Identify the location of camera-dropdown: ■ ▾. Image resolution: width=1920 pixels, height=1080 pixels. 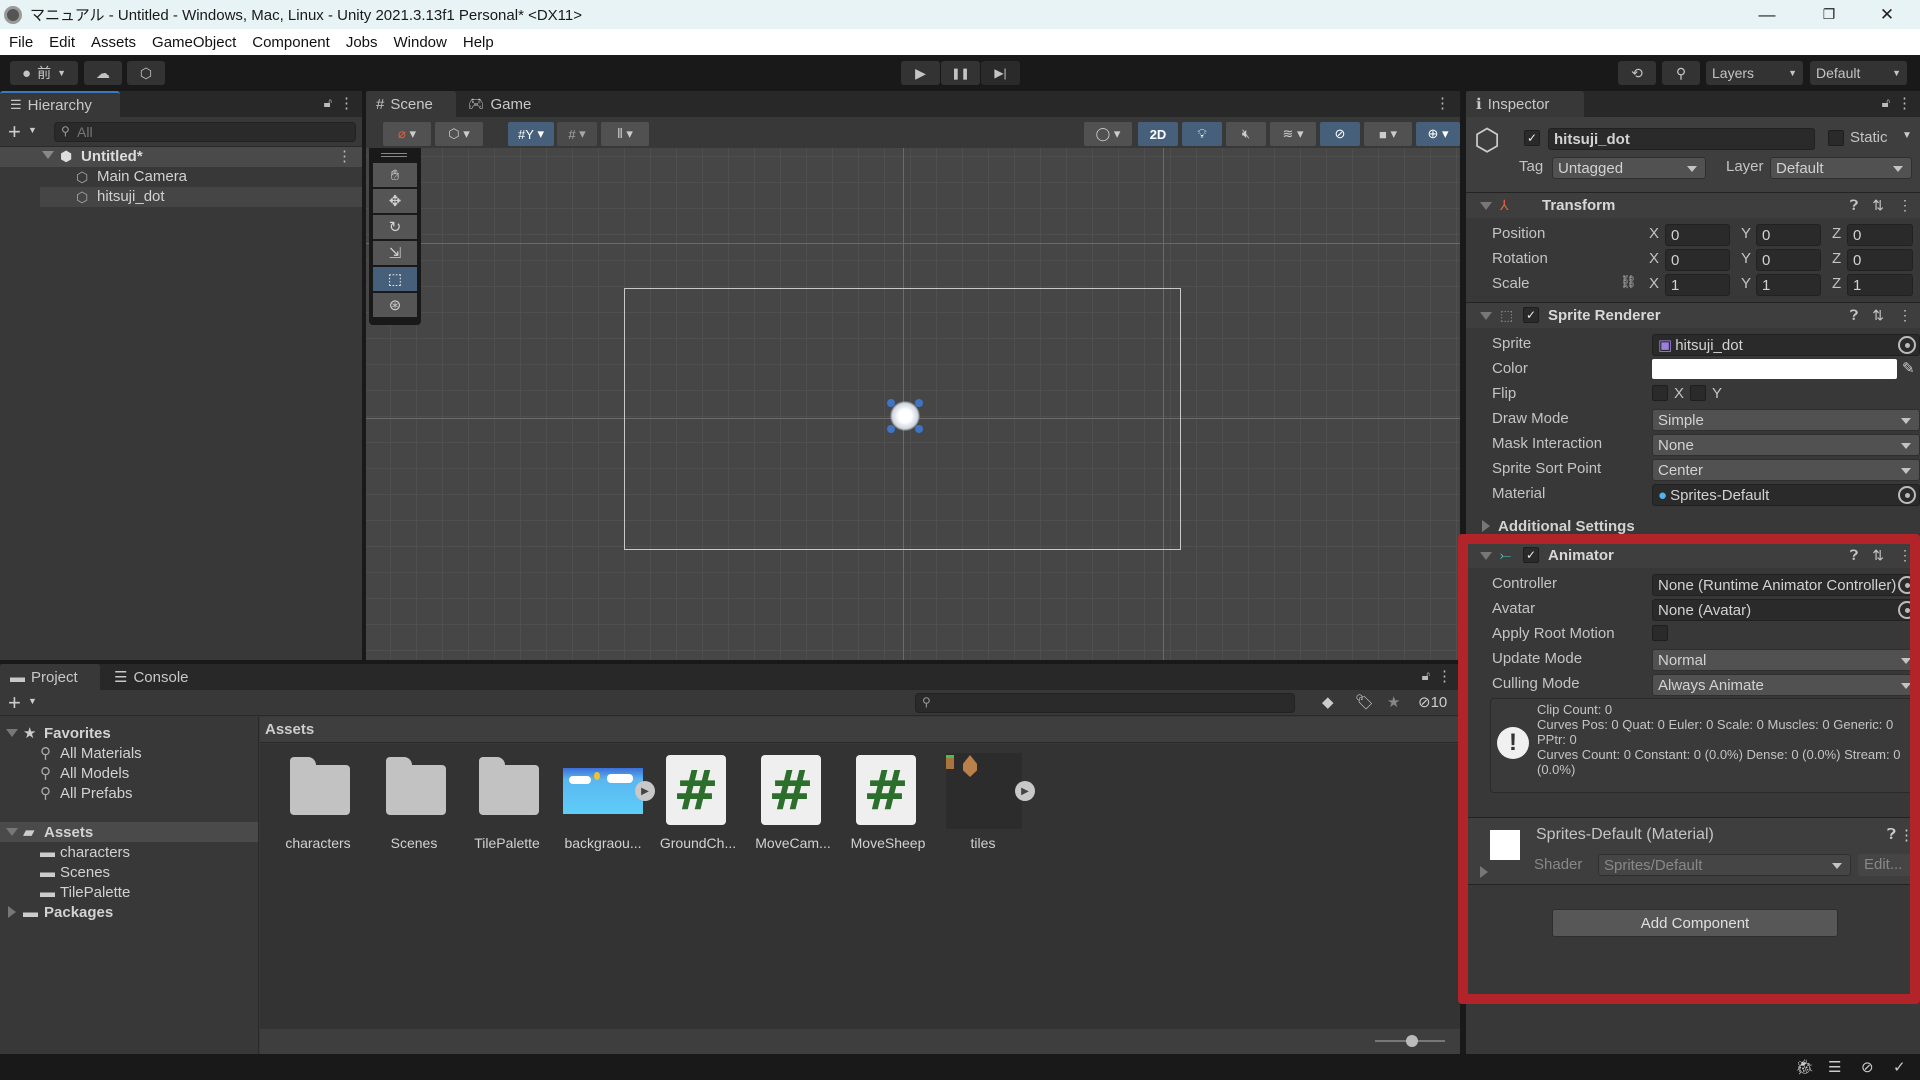
(1388, 134).